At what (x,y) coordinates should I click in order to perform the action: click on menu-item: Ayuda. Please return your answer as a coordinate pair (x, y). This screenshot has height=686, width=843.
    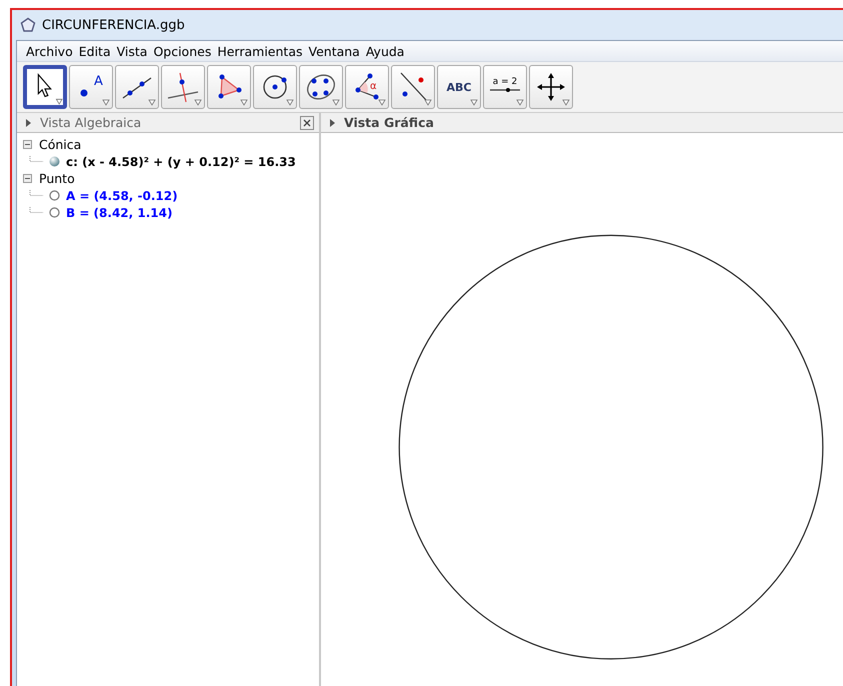
    Looking at the image, I should click on (385, 51).